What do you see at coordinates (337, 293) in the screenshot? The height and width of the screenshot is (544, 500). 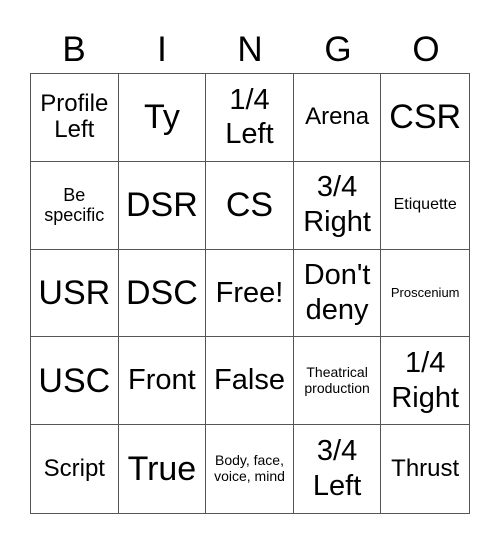 I see `bingo-cell: Don't deny` at bounding box center [337, 293].